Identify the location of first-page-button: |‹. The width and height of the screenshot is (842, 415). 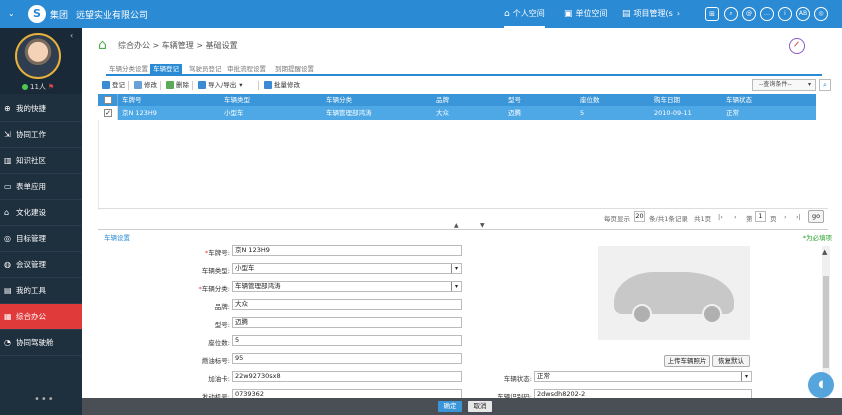
(720, 217).